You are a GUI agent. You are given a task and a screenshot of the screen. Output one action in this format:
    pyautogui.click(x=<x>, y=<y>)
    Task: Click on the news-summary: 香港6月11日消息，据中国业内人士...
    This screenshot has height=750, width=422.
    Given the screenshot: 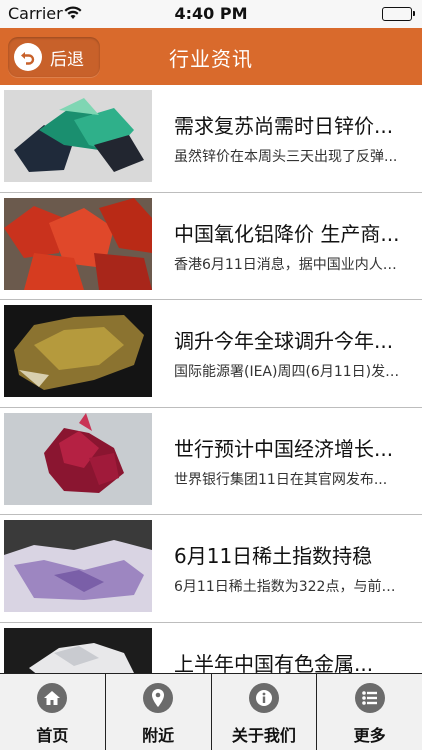 What is the action you would take?
    pyautogui.click(x=288, y=264)
    